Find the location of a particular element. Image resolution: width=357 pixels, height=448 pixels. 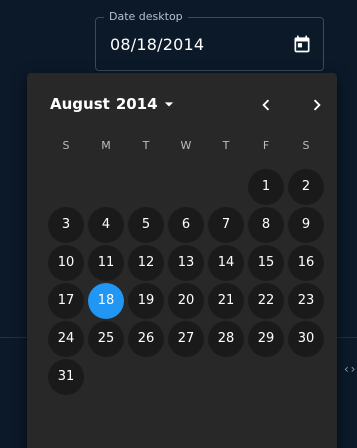

day-cell: 4 is located at coordinates (106, 225).